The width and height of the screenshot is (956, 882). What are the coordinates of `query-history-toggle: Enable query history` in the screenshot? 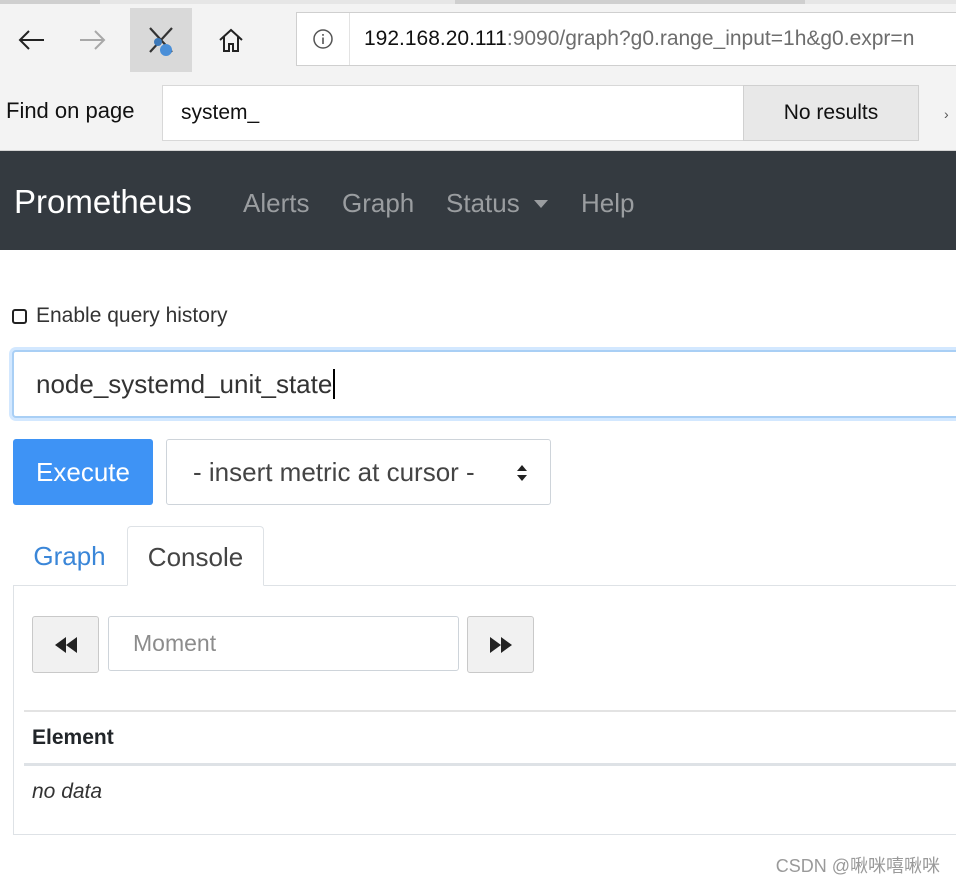 It's located at (119, 316).